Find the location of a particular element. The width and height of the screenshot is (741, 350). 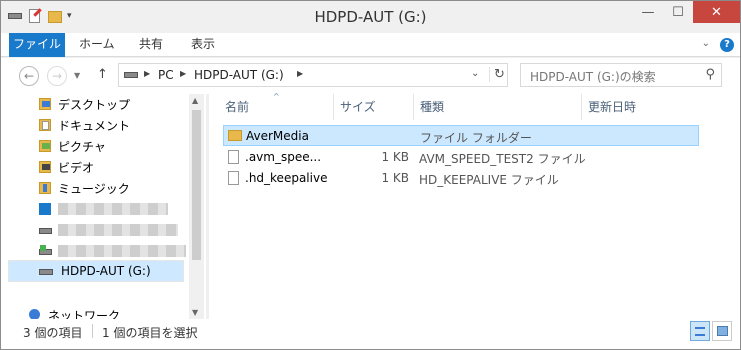

nav-item-pictures: ピクチャ is located at coordinates (72, 146).